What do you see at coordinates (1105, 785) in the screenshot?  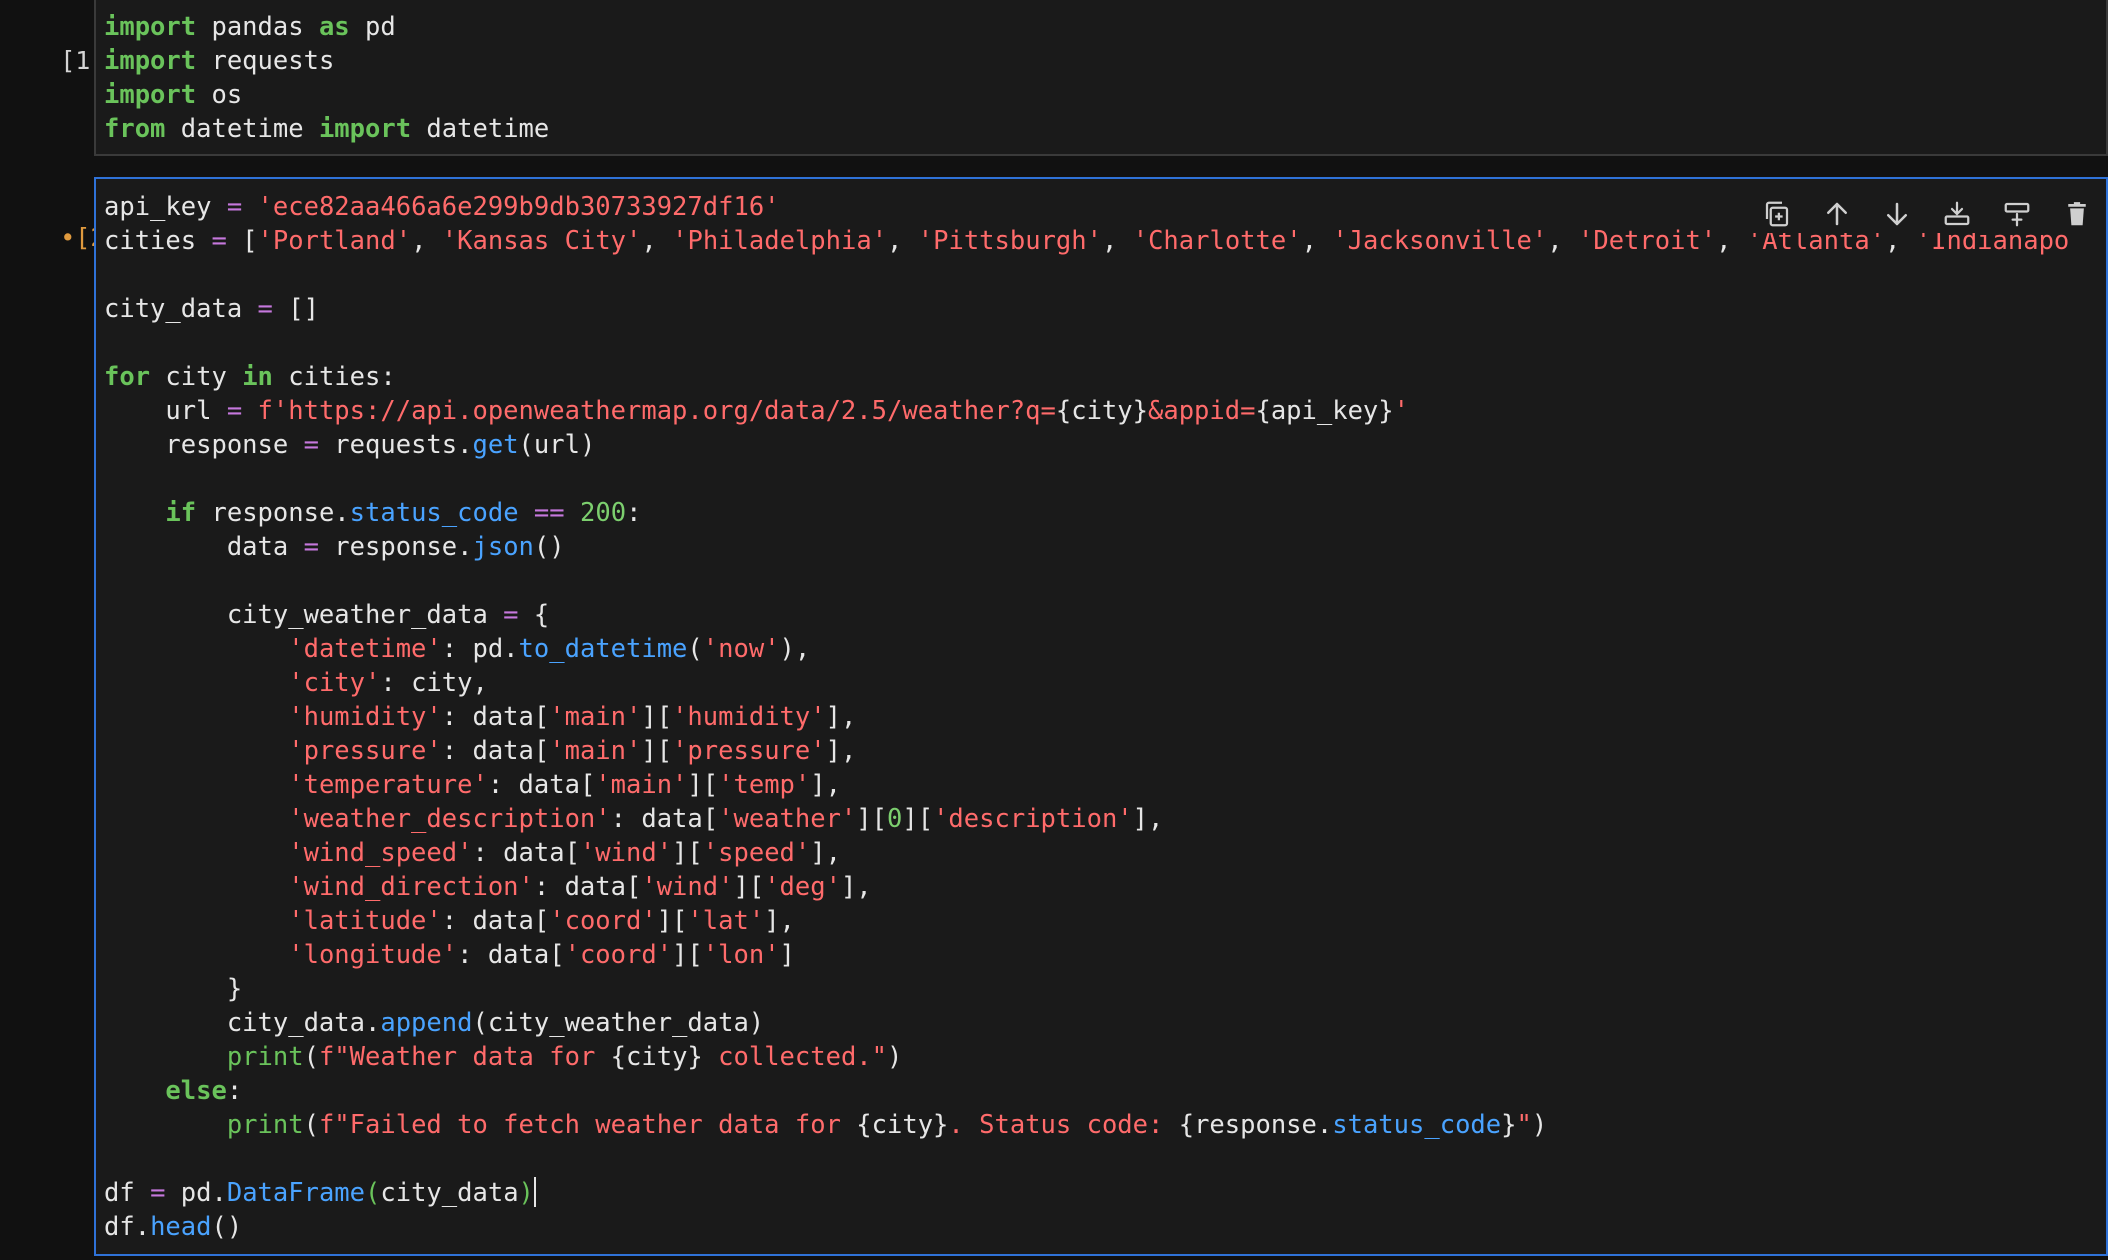 I see `code-line: 'temperature': data['main']['temp'],` at bounding box center [1105, 785].